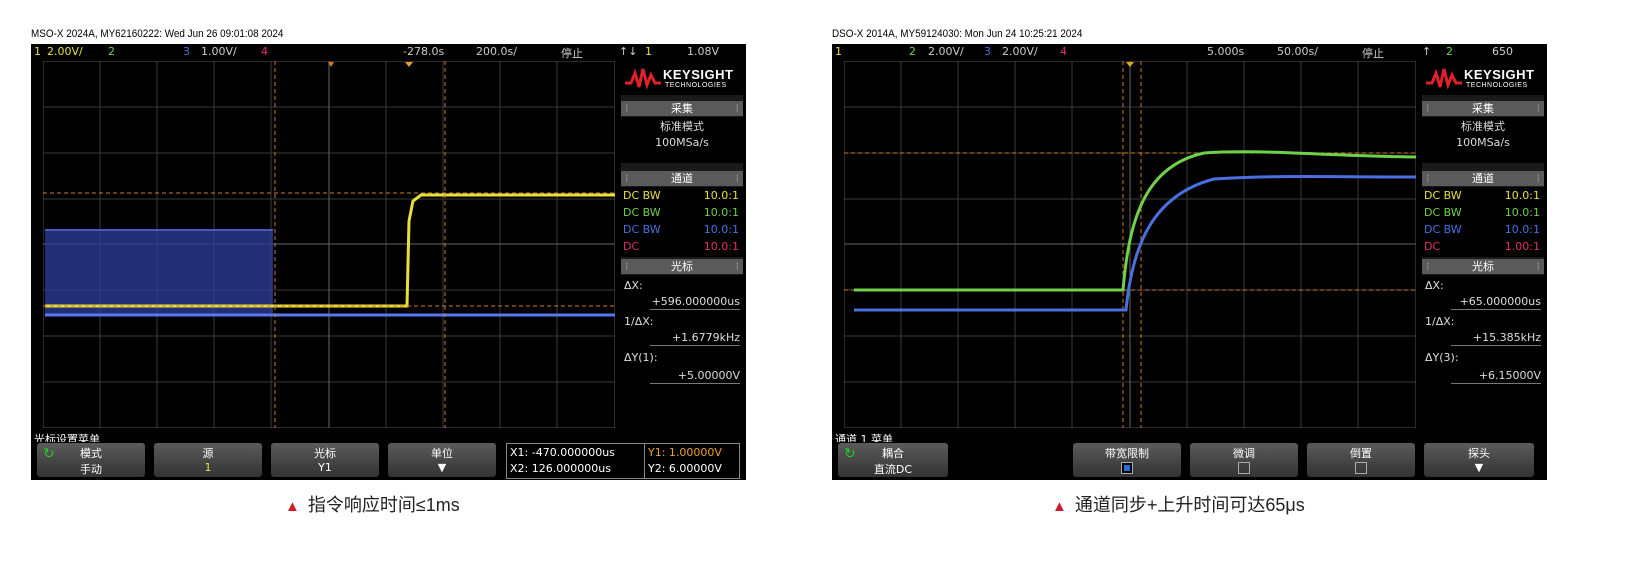 The width and height of the screenshot is (1639, 561). I want to click on ch2-trace, so click(1135, 221).